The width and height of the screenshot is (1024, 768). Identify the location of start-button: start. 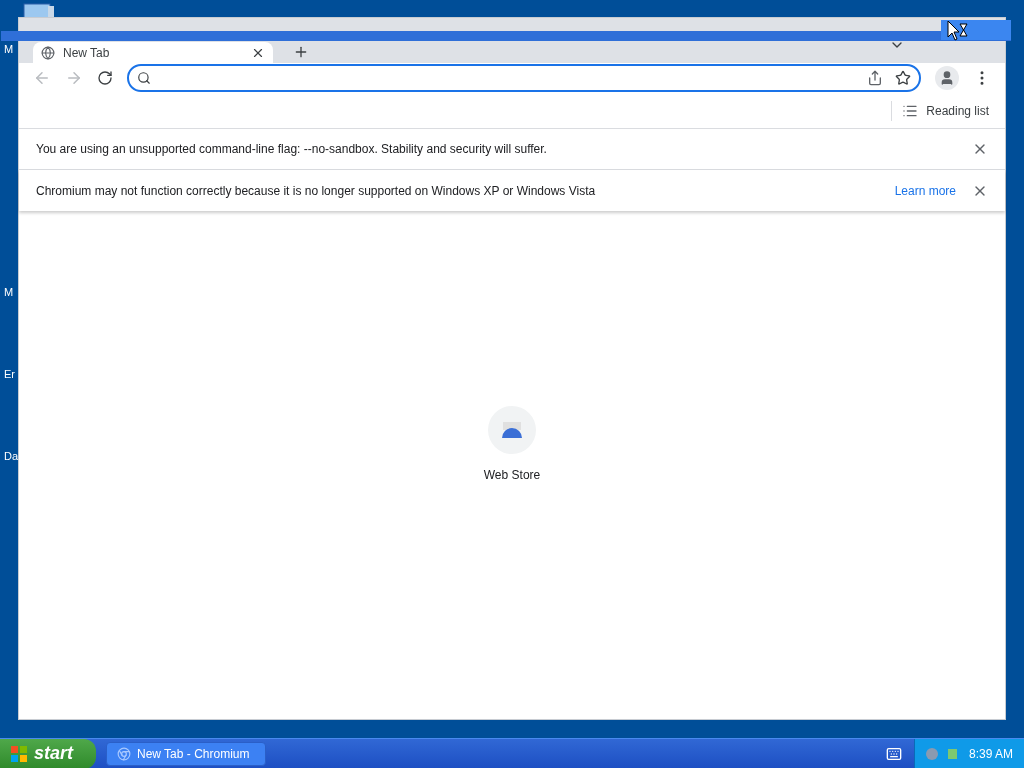
(48, 753).